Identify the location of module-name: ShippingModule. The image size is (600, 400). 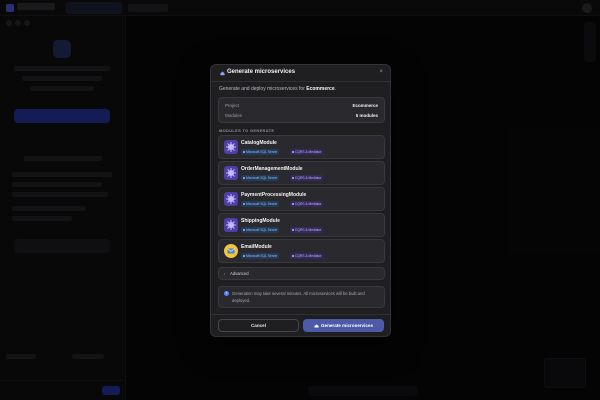
(260, 221).